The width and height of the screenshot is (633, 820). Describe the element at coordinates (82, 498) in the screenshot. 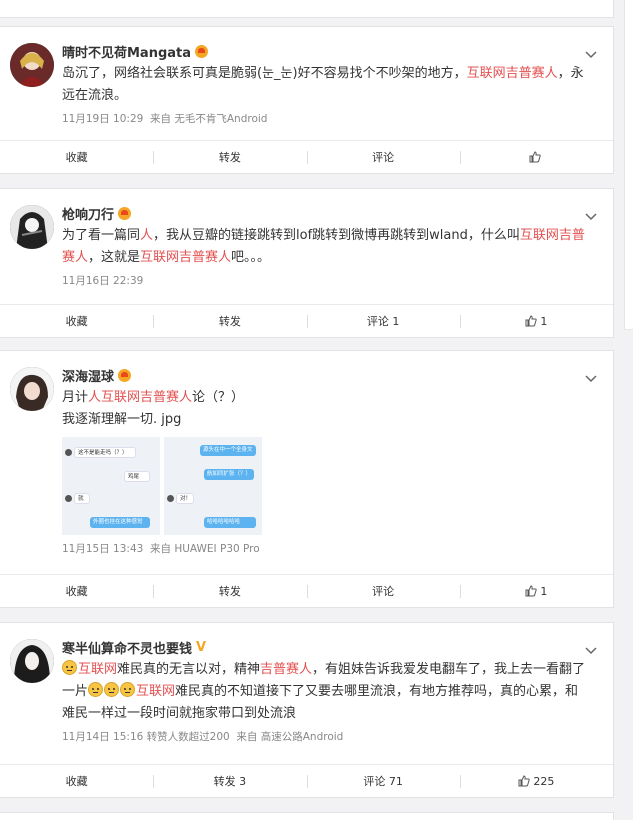

I see `chat-bubble: 就` at that location.